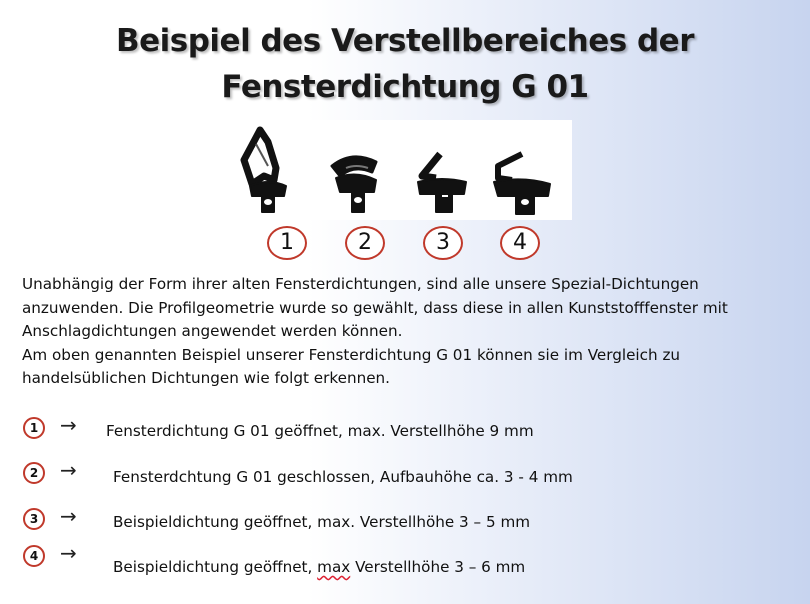  I want to click on legend-number-3: 3, so click(34, 519).